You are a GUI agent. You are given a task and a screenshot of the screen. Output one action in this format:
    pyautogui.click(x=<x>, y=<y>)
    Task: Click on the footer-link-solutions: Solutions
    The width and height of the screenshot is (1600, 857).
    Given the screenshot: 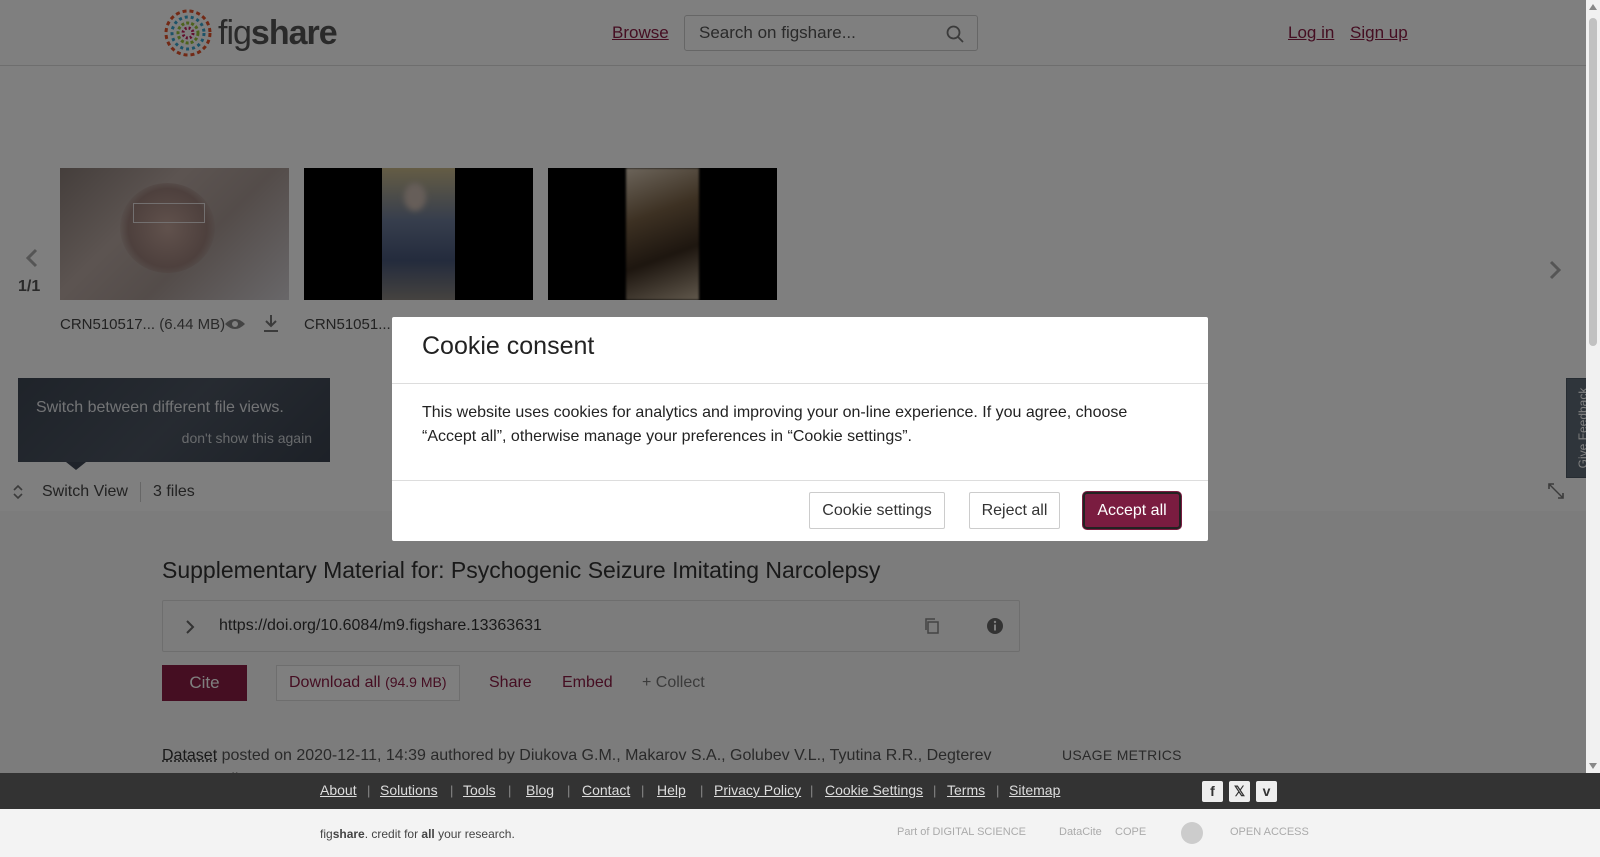 What is the action you would take?
    pyautogui.click(x=409, y=790)
    